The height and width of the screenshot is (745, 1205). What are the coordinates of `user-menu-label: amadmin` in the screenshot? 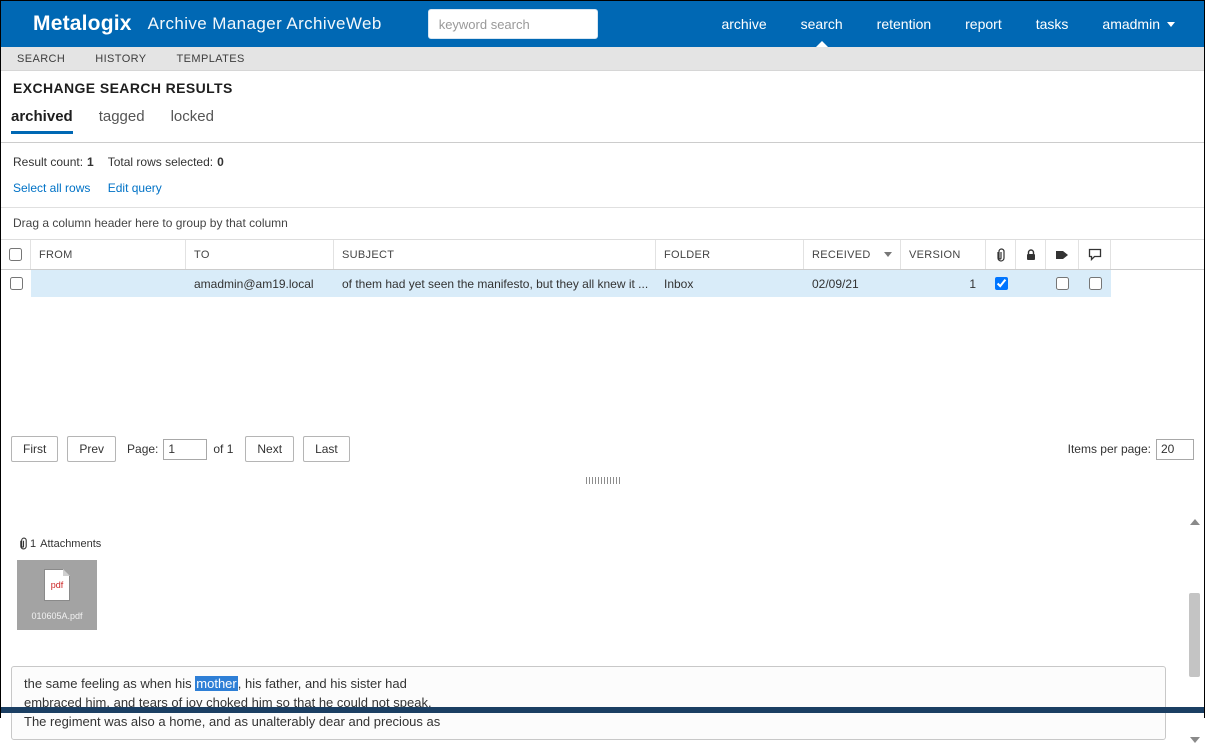 It's located at (1131, 24).